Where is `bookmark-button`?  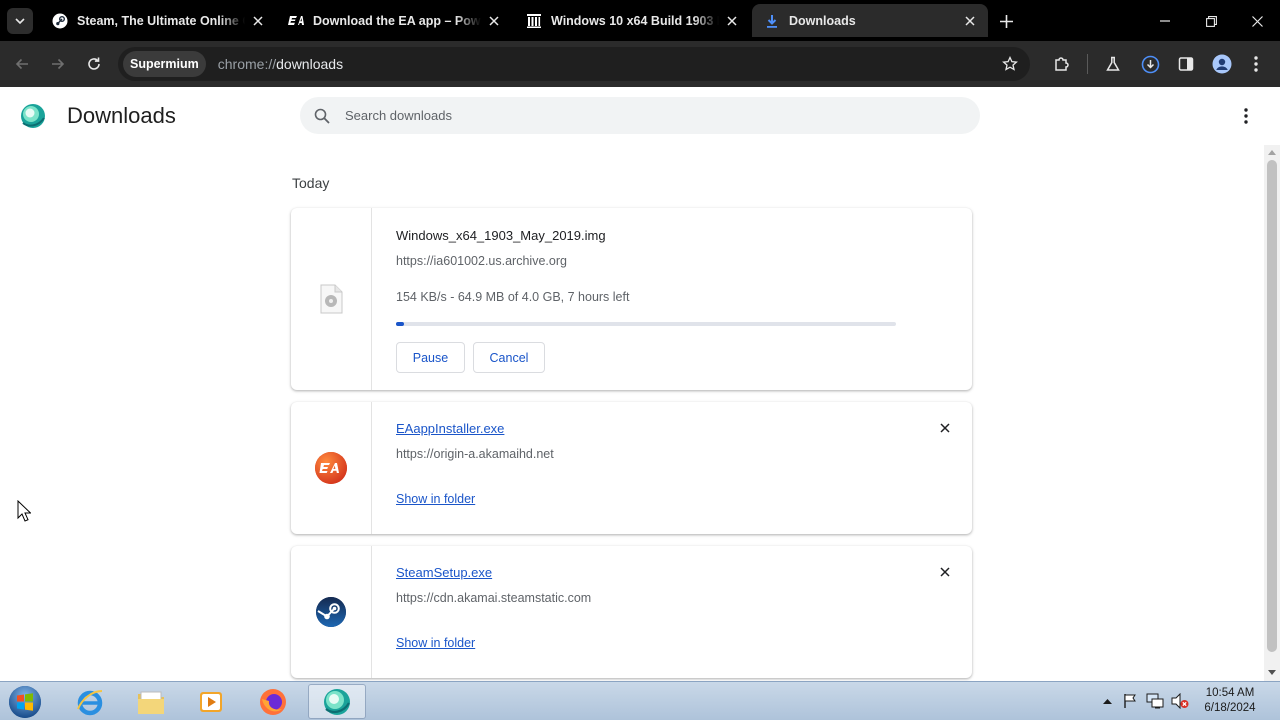
bookmark-button is located at coordinates (1010, 64).